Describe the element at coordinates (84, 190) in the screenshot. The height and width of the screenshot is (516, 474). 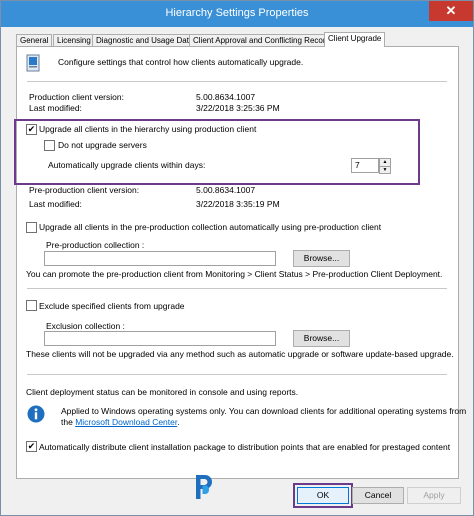
I see `preprod-version-label: Pre-production client version:` at that location.